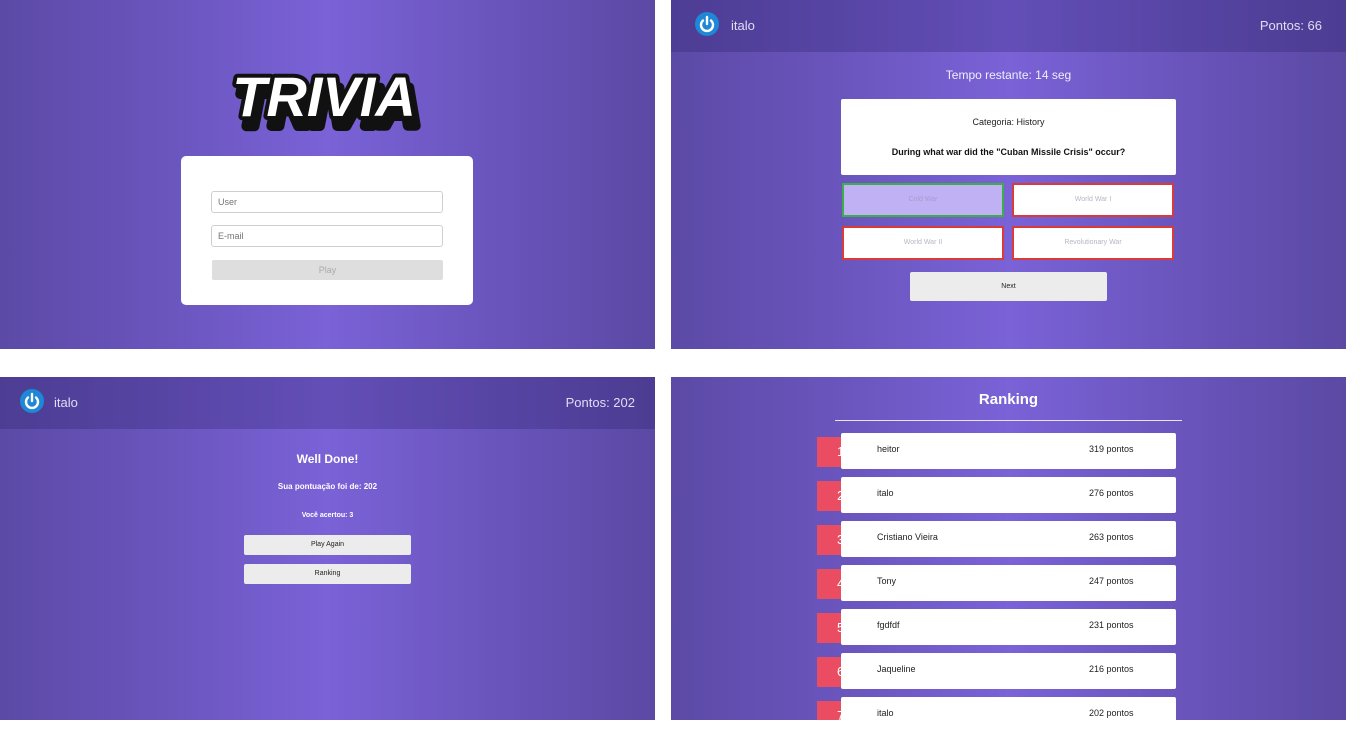 The height and width of the screenshot is (735, 1371). Describe the element at coordinates (1008, 627) in the screenshot. I see `ranking-row: fgdfdf 231 pontos` at that location.